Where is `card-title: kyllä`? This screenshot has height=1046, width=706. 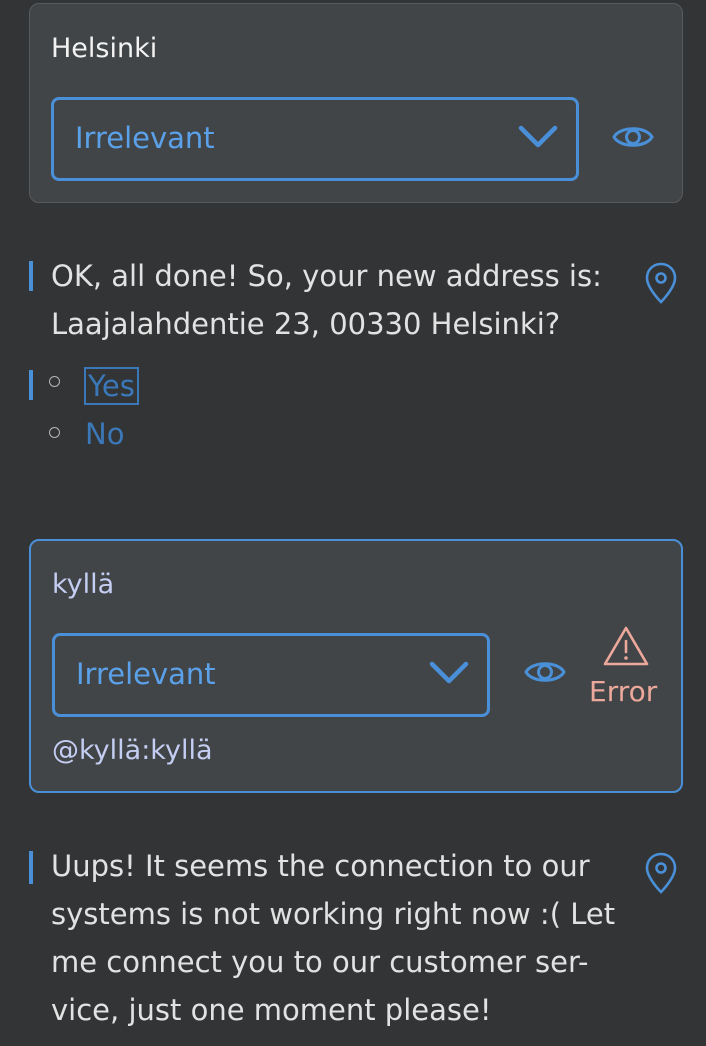
card-title: kyllä is located at coordinates (83, 584).